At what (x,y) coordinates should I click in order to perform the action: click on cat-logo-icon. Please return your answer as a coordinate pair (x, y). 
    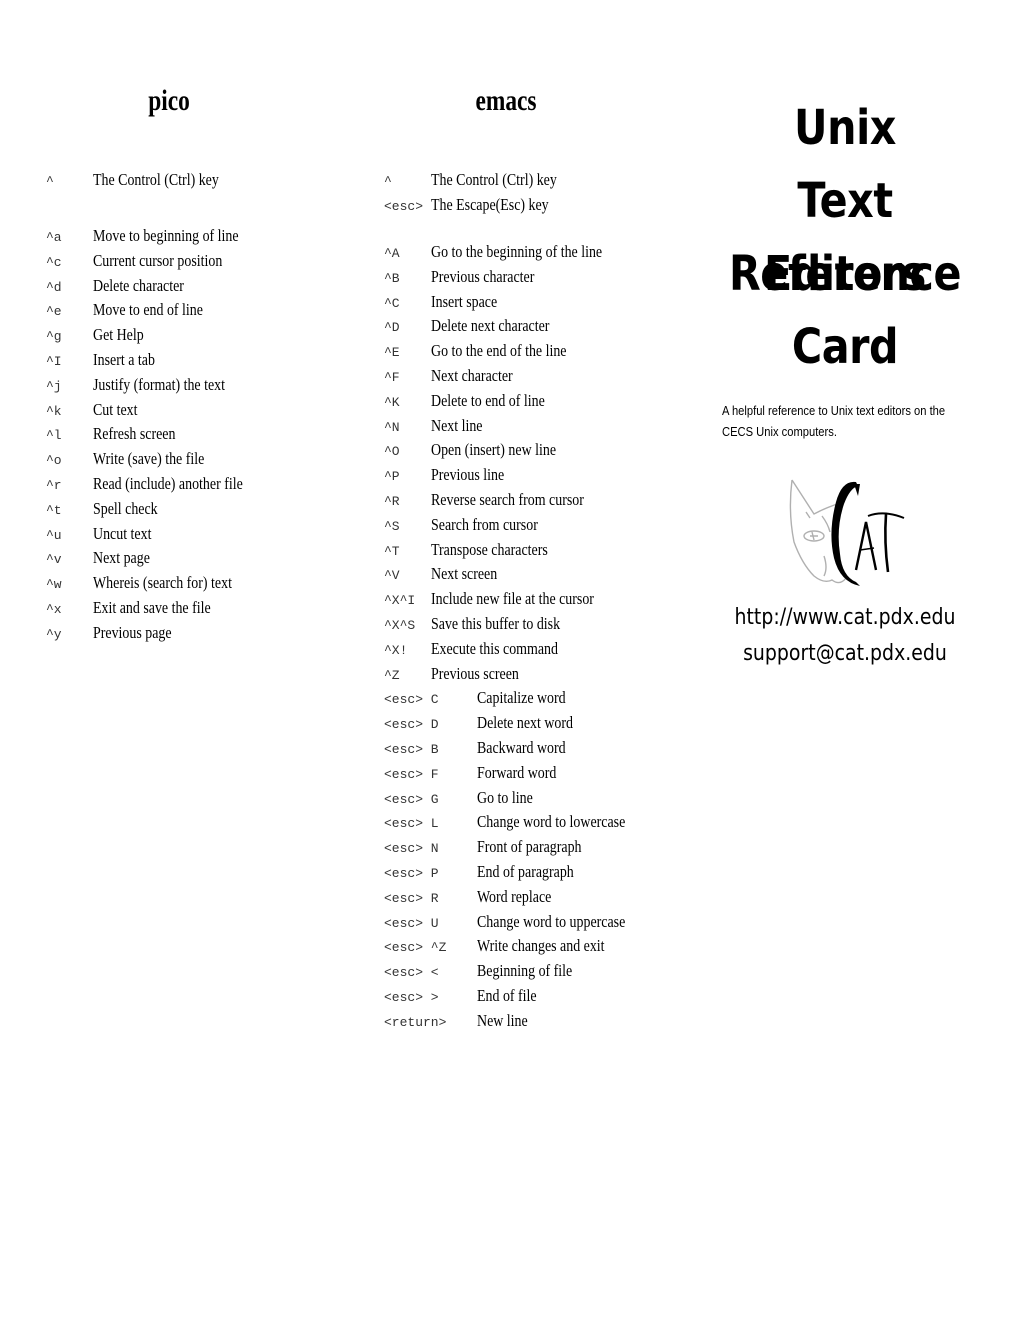
    Looking at the image, I should click on (847, 532).